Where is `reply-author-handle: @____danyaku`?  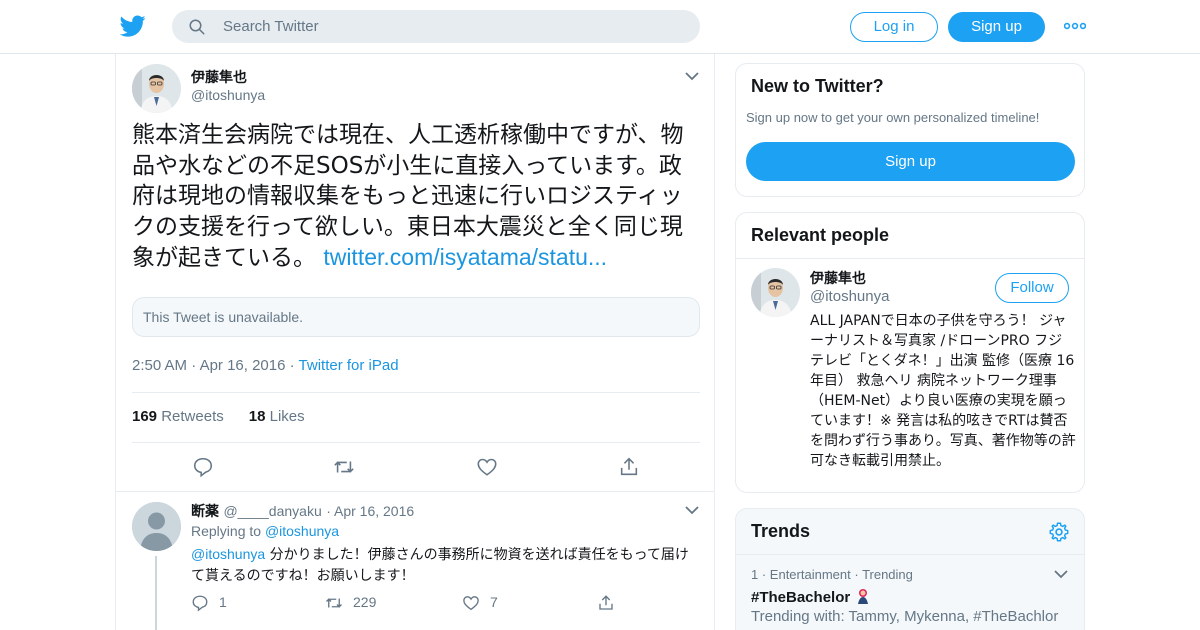
reply-author-handle: @____danyaku is located at coordinates (272, 511).